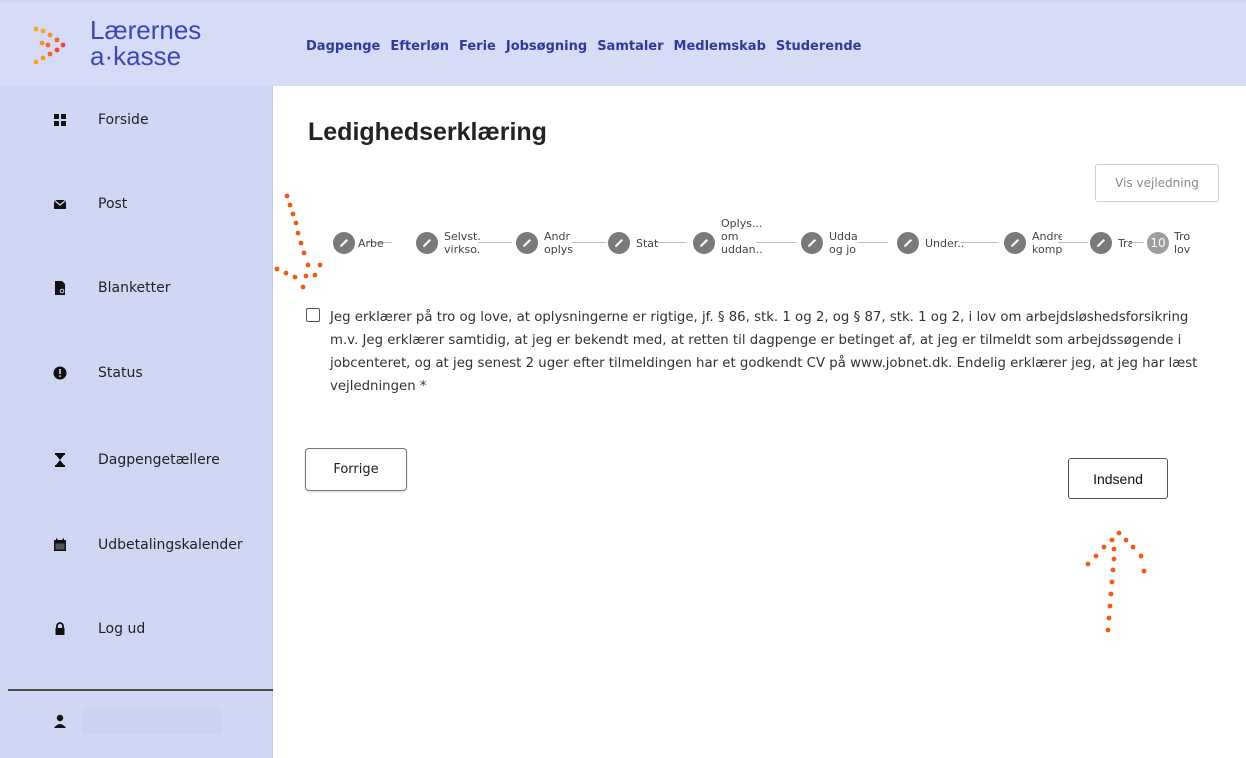  What do you see at coordinates (152, 721) in the screenshot?
I see `user-name-field` at bounding box center [152, 721].